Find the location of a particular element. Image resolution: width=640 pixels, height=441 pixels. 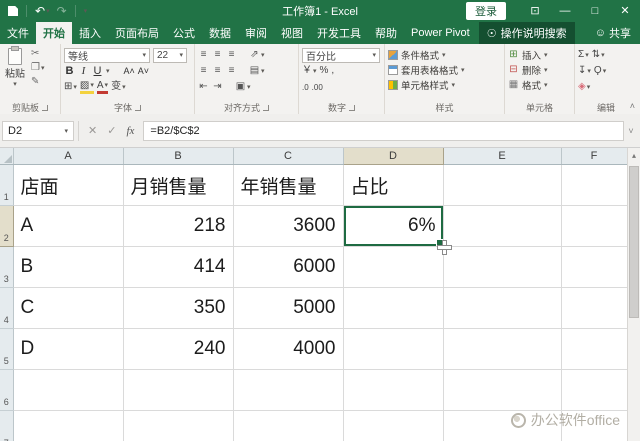

format-cells-button: ▦ 格式 ▾ is located at coordinates (539, 84).